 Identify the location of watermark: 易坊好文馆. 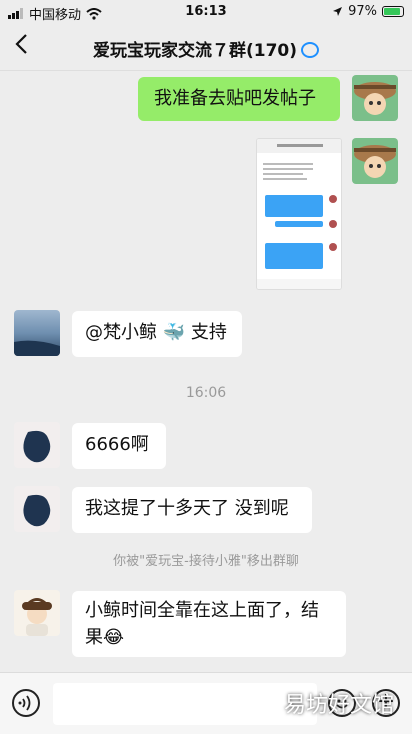
(338, 705).